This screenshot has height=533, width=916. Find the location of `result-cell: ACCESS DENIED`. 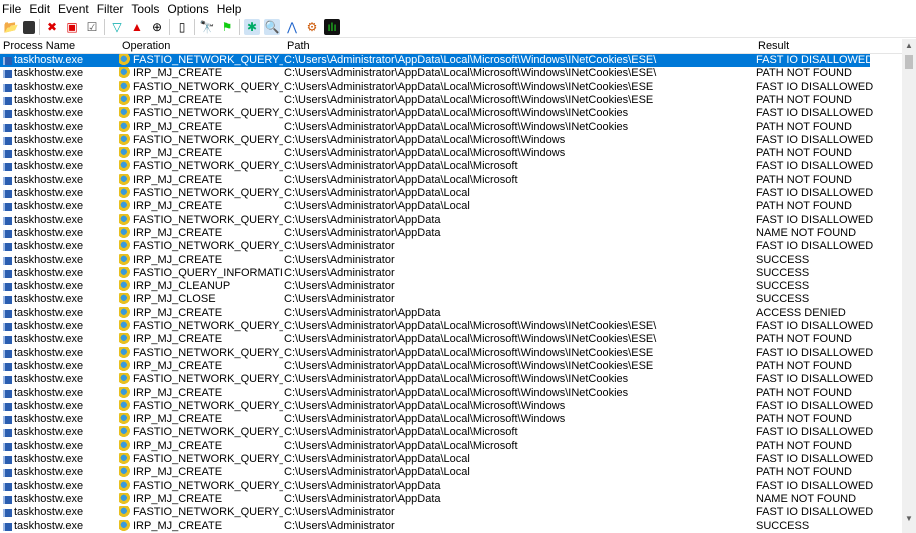

result-cell: ACCESS DENIED is located at coordinates (801, 312).